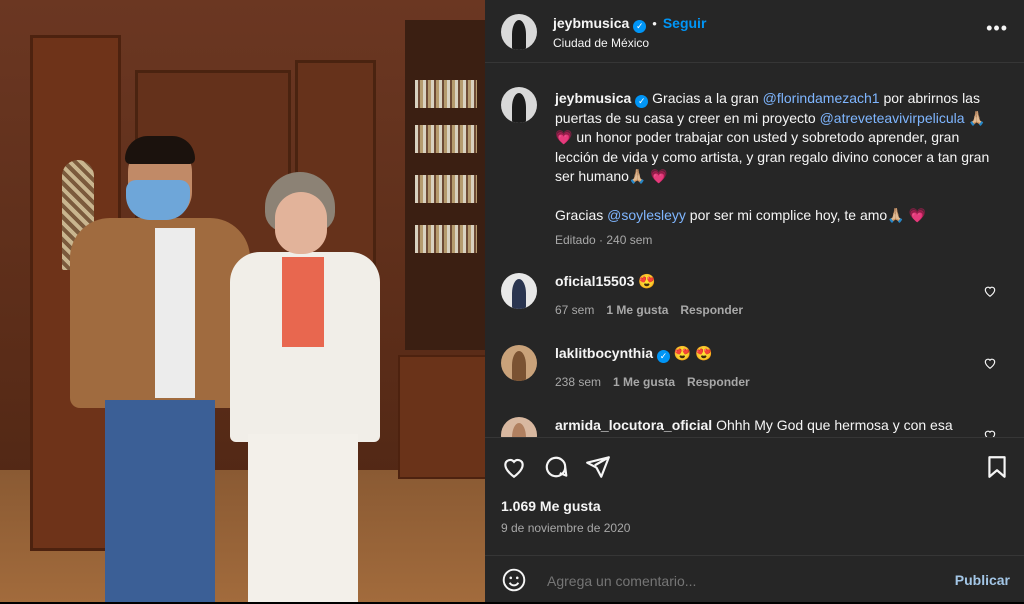 This screenshot has height=604, width=1024. Describe the element at coordinates (982, 580) in the screenshot. I see `publish-button: Publicar` at that location.